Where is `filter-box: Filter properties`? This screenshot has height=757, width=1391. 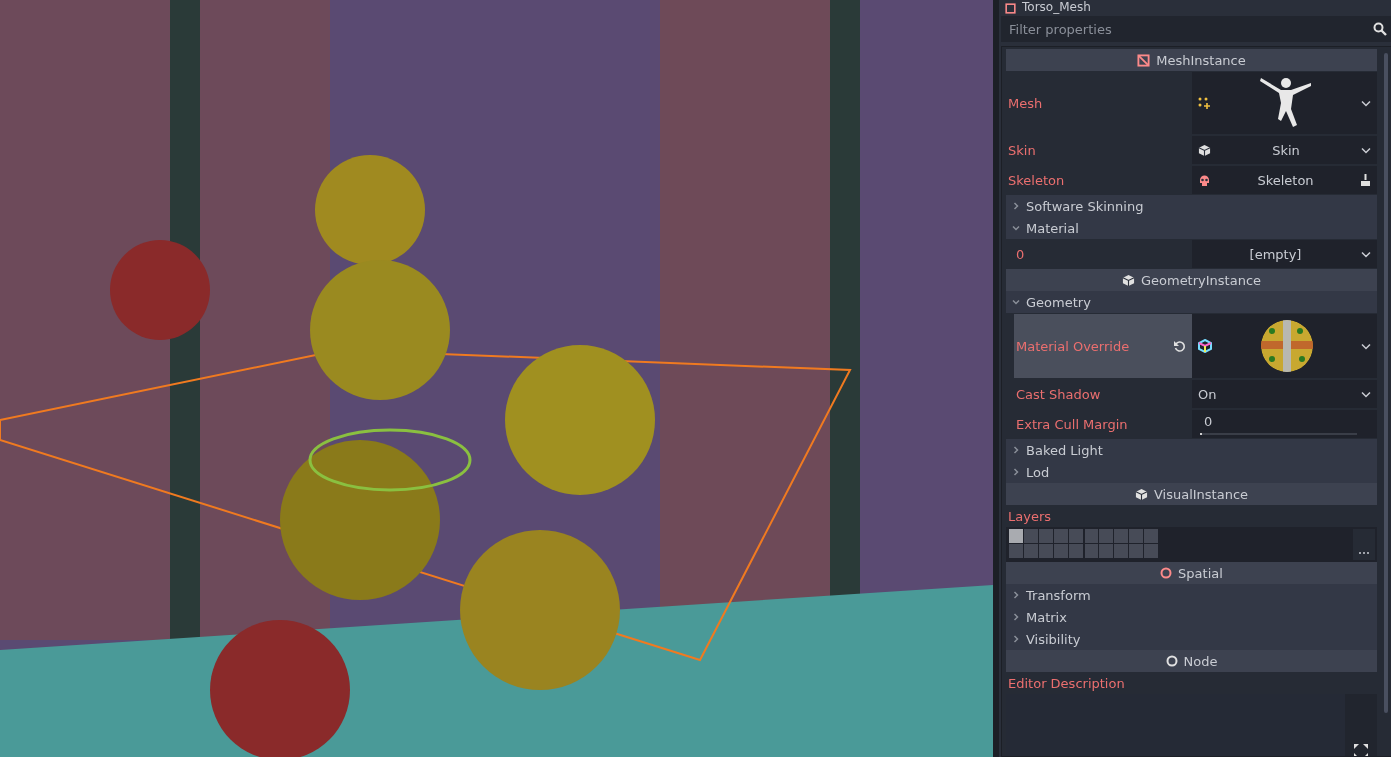
filter-box: Filter properties is located at coordinates (1196, 29).